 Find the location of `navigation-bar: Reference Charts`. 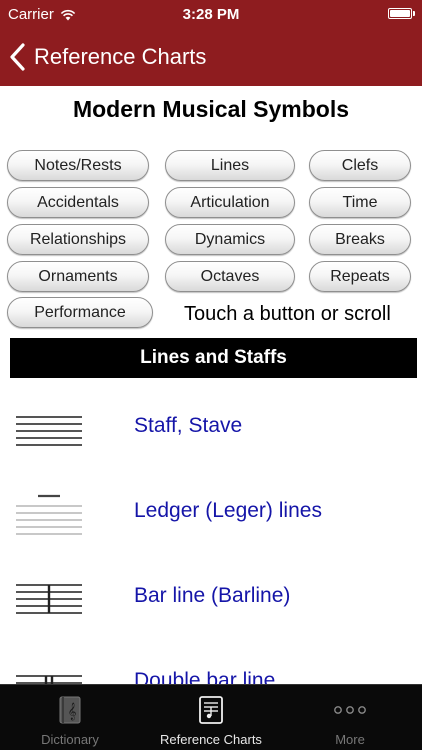

navigation-bar: Reference Charts is located at coordinates (211, 58).